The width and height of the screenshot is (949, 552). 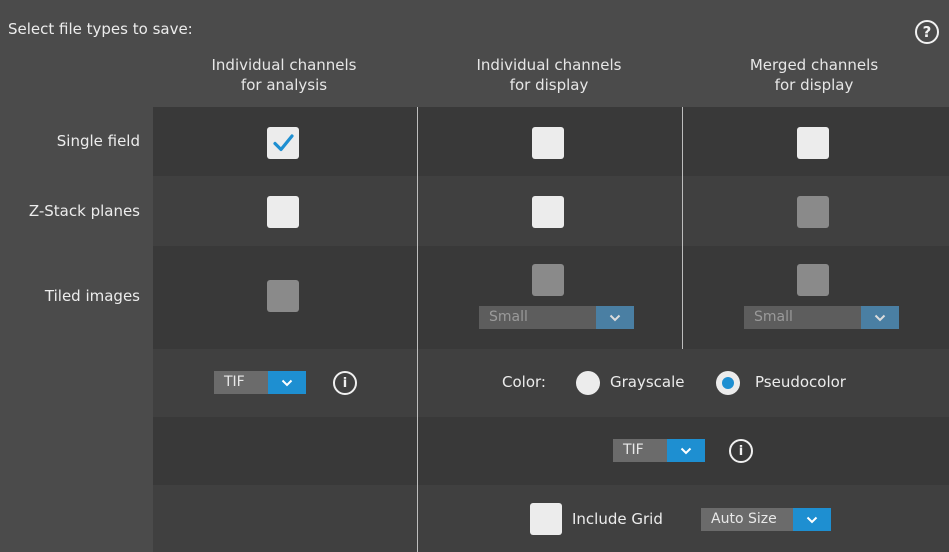 What do you see at coordinates (747, 519) in the screenshot?
I see `select-value: Auto Size` at bounding box center [747, 519].